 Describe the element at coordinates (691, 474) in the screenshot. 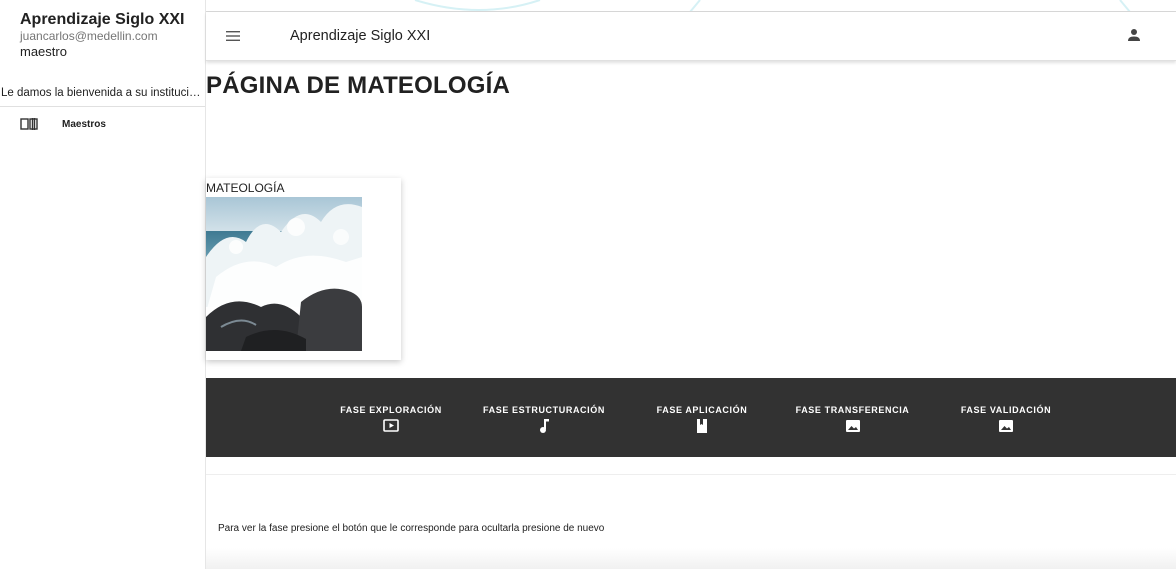

I see `content-divider` at that location.